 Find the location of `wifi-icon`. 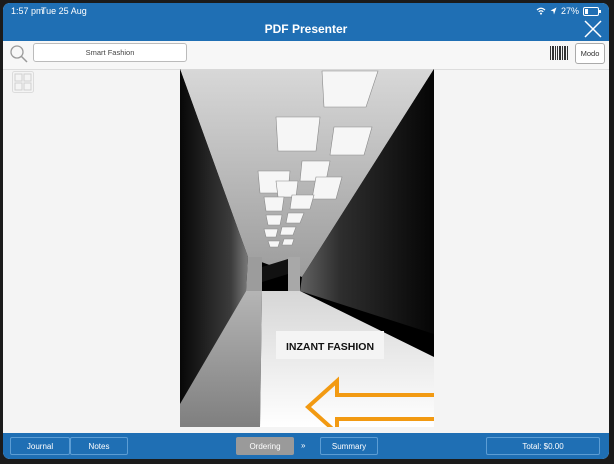

wifi-icon is located at coordinates (541, 11).